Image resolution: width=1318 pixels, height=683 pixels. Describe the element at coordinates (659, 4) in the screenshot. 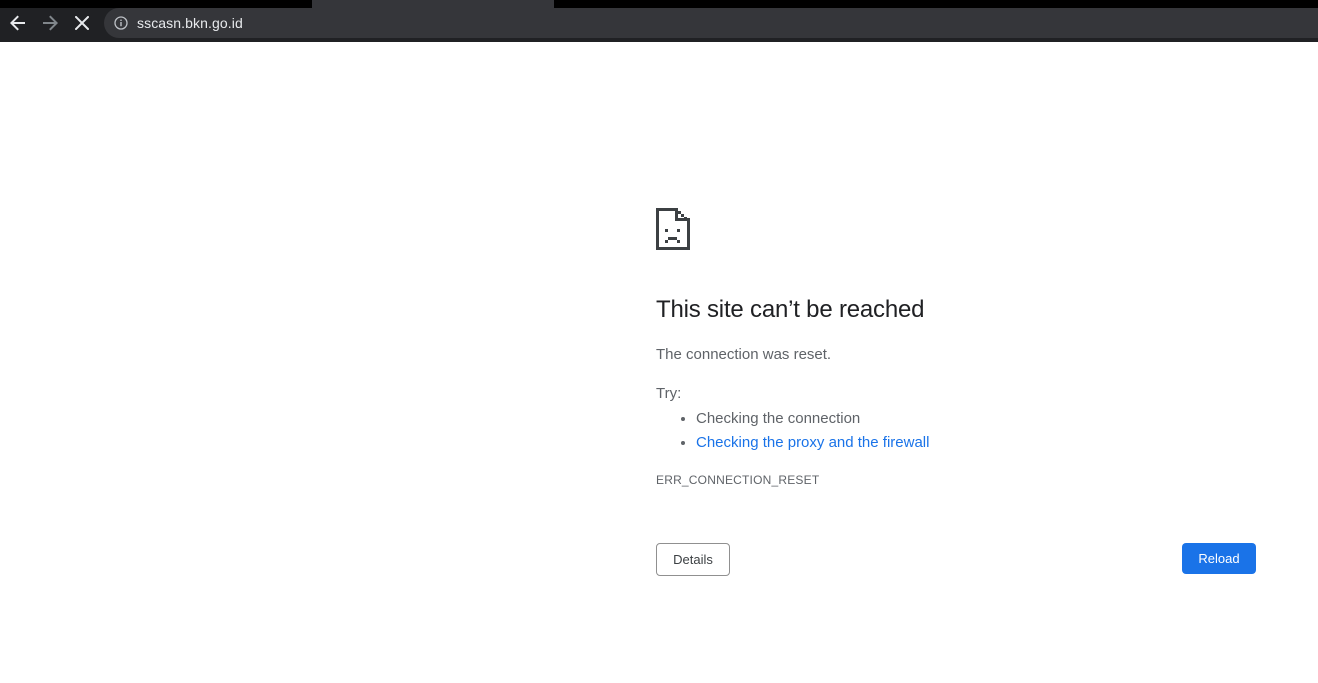

I see `tab-strip` at that location.